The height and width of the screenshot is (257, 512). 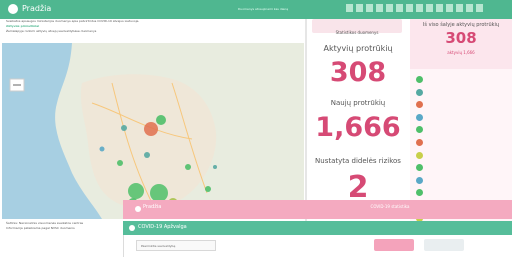 I want to click on header-shade, so click(x=317, y=209).